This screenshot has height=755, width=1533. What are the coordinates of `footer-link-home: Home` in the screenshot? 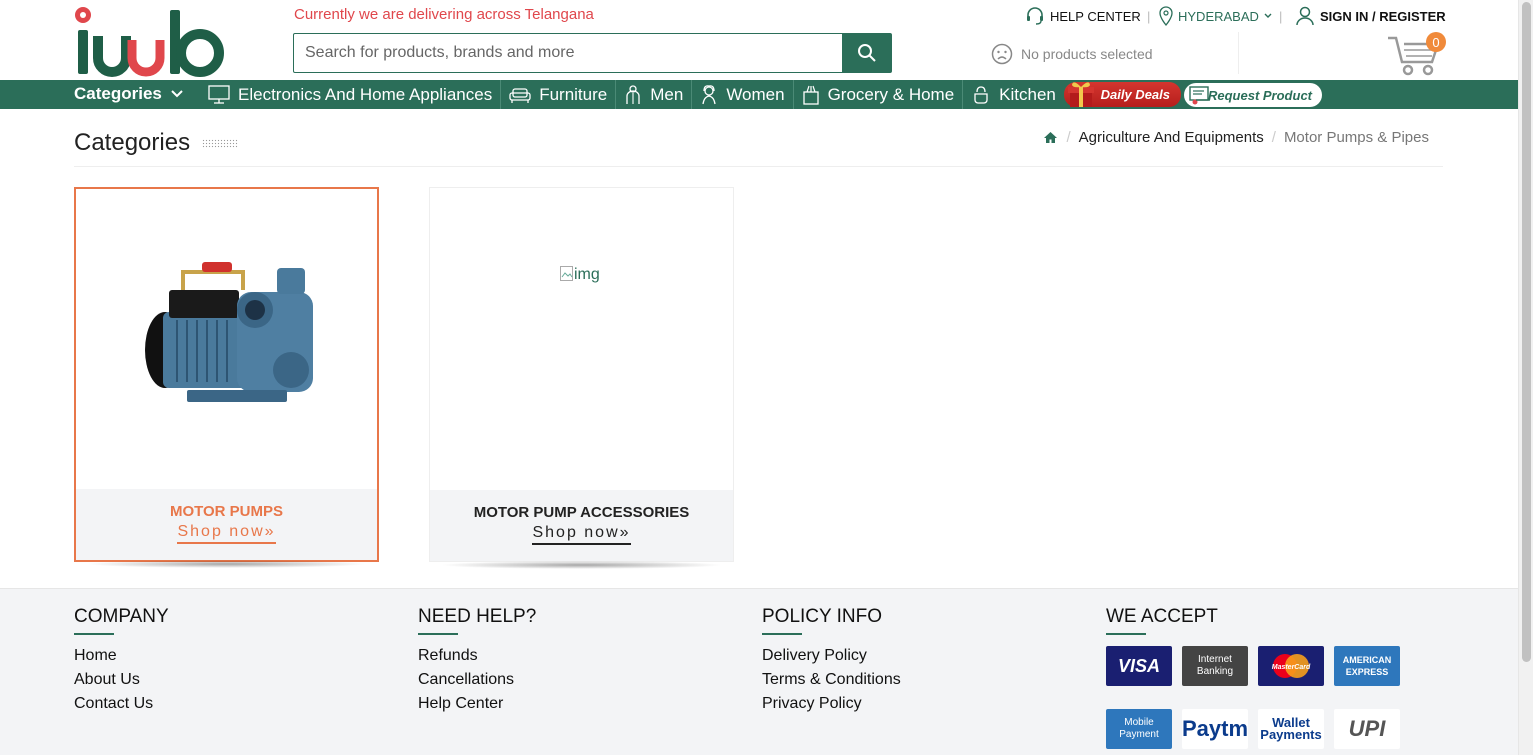 It's located at (121, 656).